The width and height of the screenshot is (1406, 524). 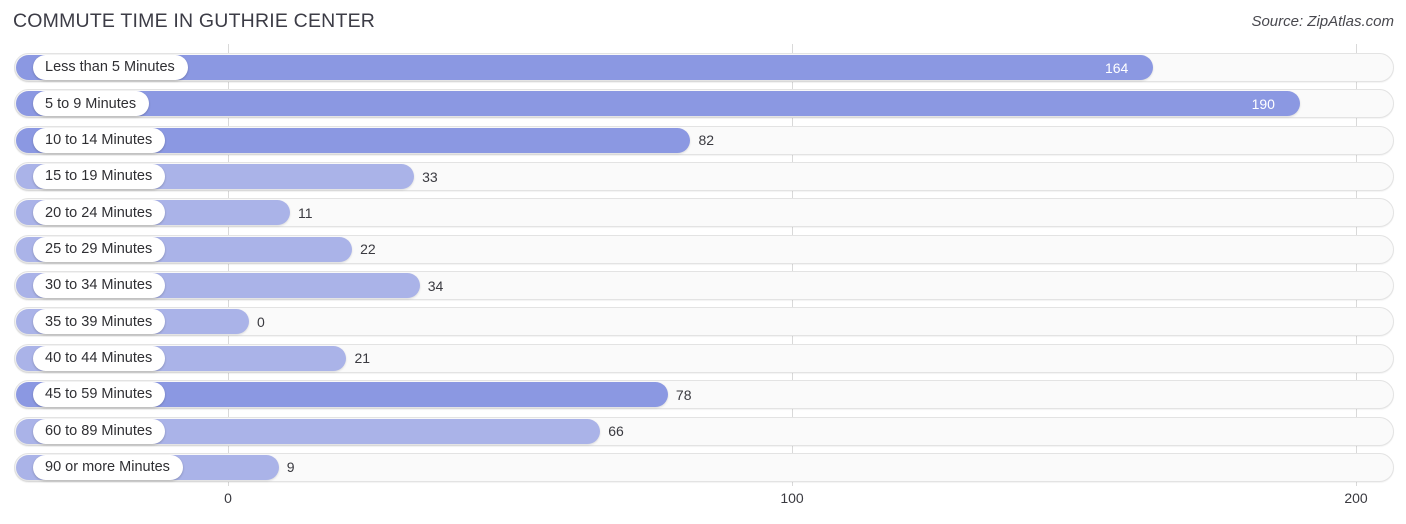 I want to click on category-label: 45 to 59 Minutes, so click(x=99, y=394).